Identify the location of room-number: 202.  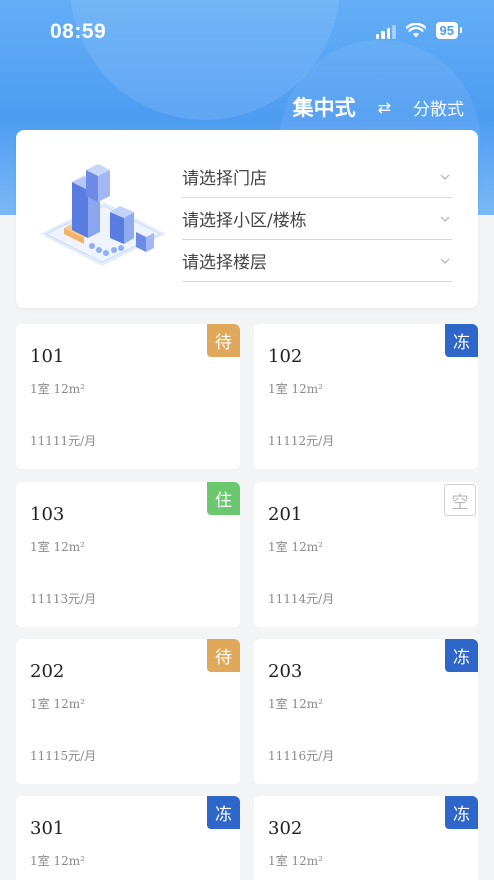
(47, 671).